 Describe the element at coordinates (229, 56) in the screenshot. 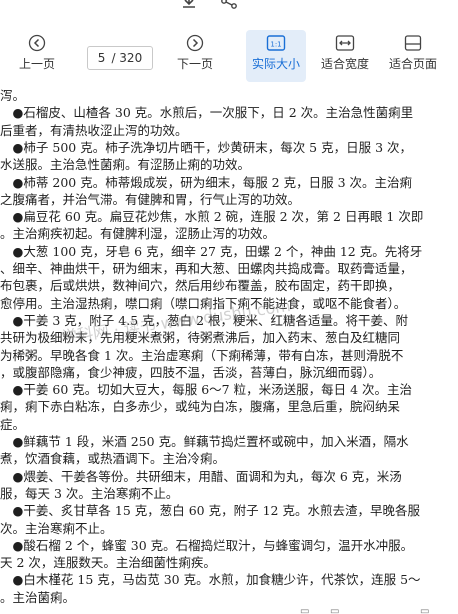

I see `reader-toolbar: 上一页 下一页 1:1 实际大小 适合宽度 适合页面` at that location.